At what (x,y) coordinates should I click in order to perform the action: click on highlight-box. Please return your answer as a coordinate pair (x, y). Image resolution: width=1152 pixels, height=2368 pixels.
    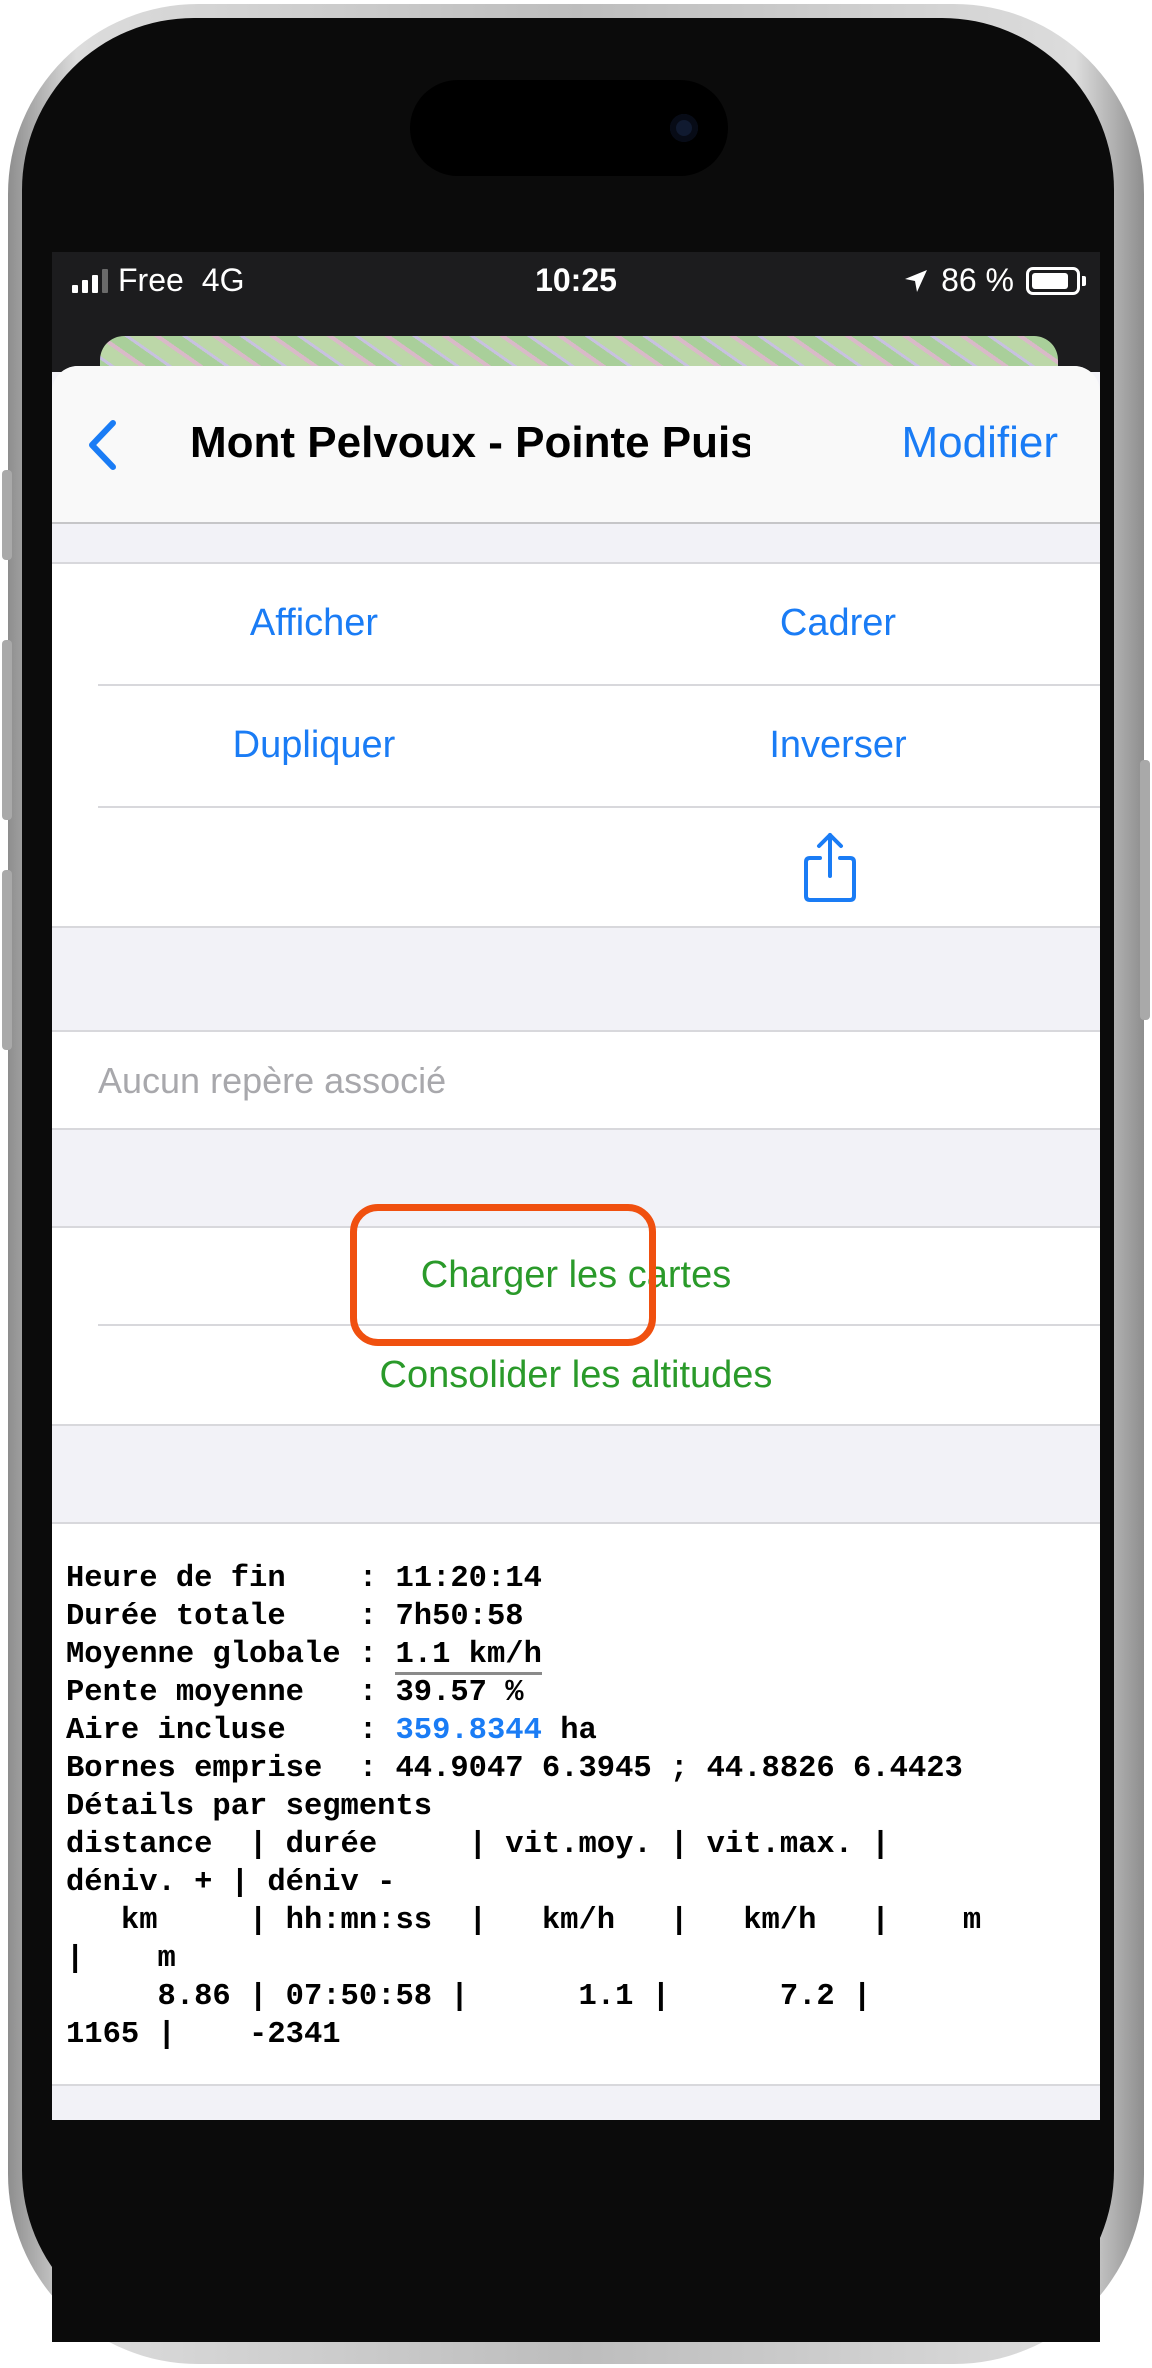
    Looking at the image, I should click on (503, 1275).